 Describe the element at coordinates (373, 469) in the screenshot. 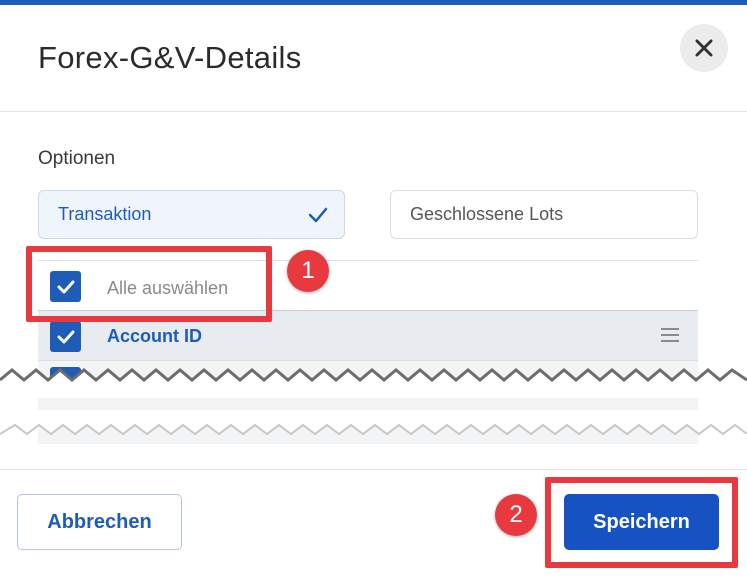

I see `footer-divider` at that location.